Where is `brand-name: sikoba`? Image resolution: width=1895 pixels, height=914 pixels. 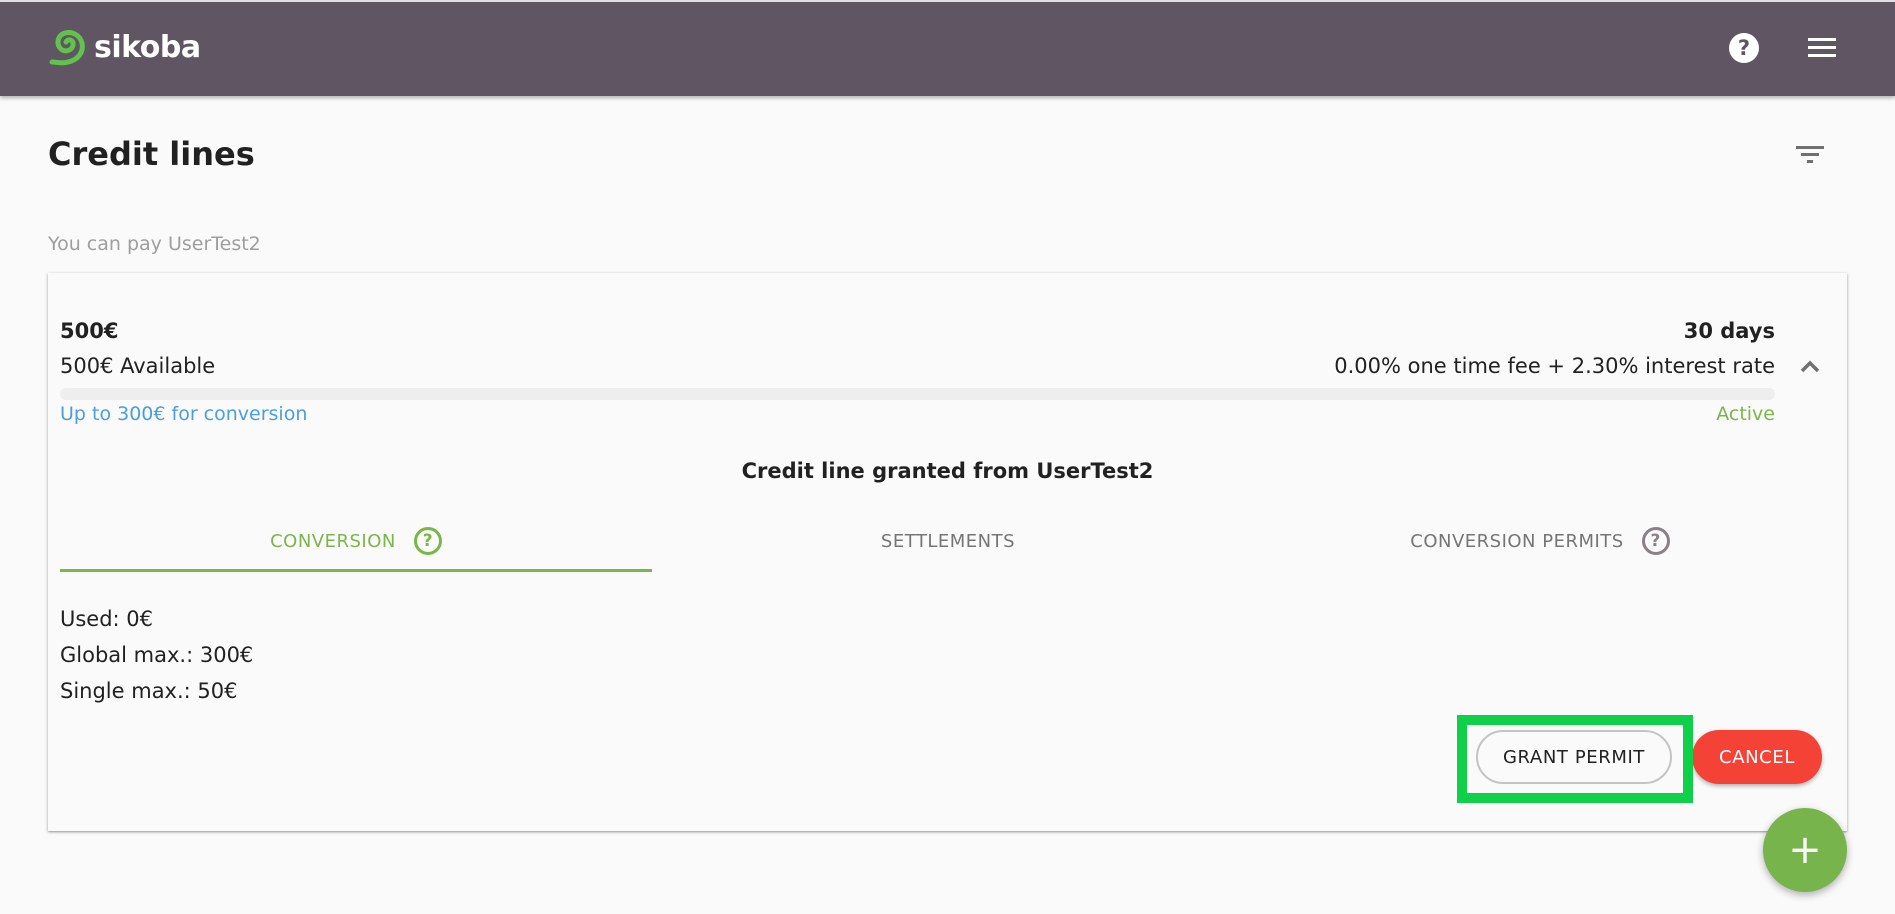 brand-name: sikoba is located at coordinates (147, 47).